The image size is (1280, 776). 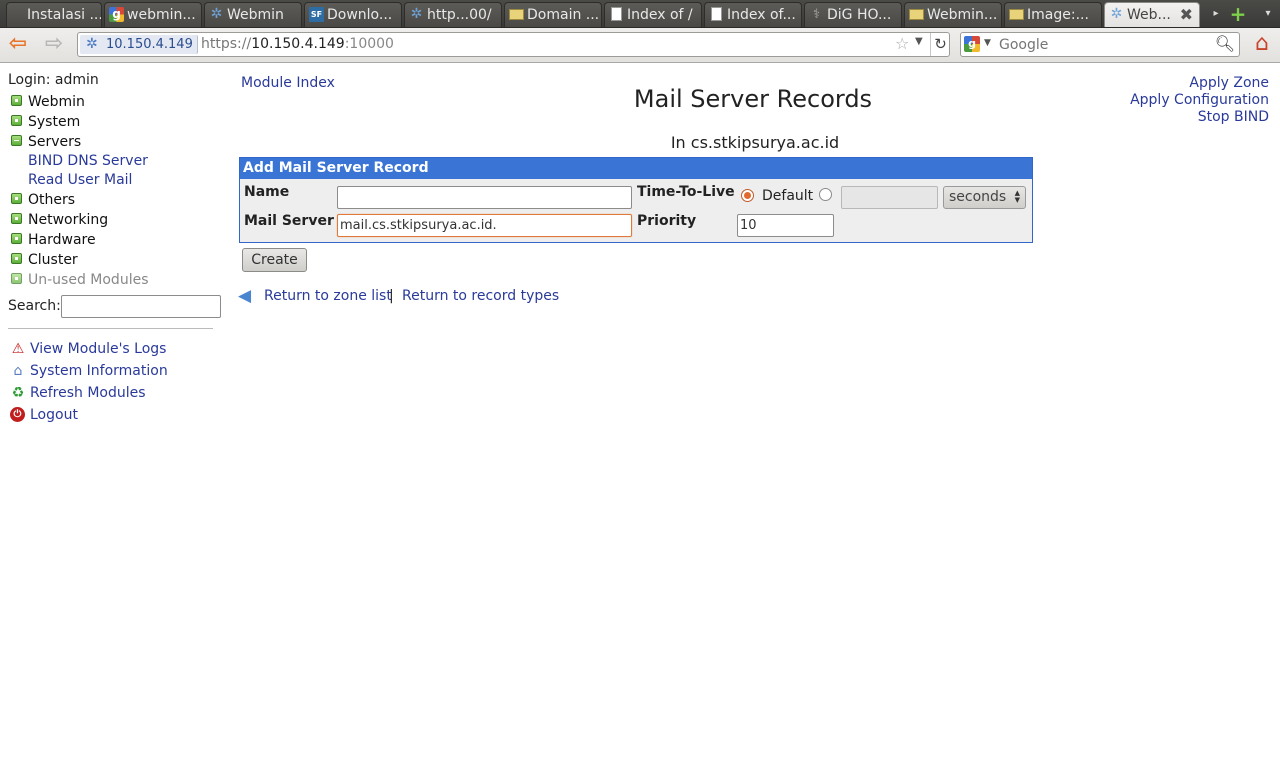 What do you see at coordinates (18, 393) in the screenshot?
I see `refresh-icon: ♻` at bounding box center [18, 393].